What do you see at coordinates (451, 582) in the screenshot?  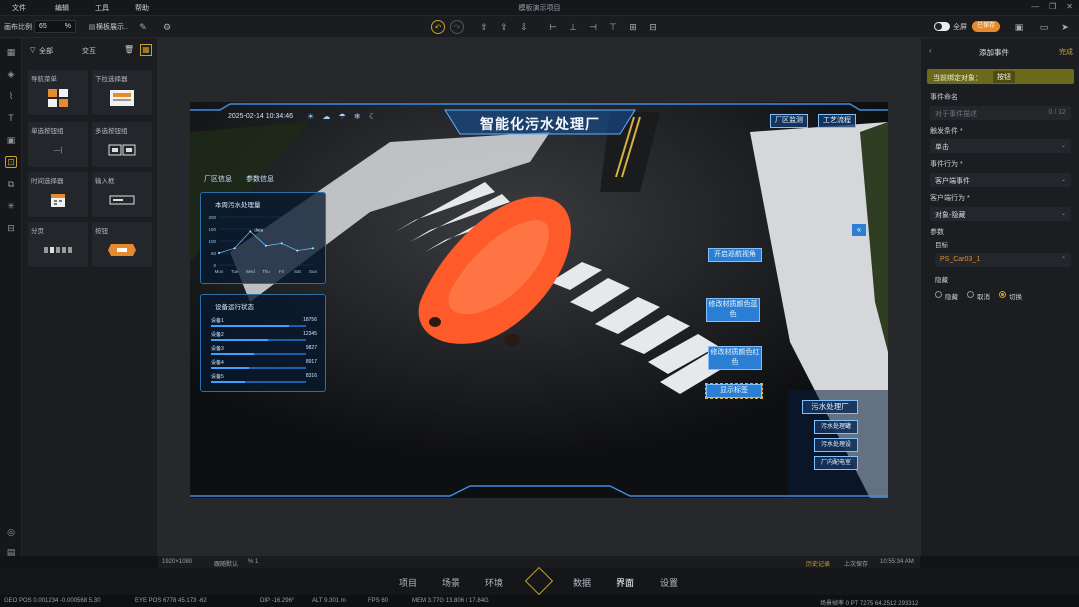 I see `nav-scene: 场景` at bounding box center [451, 582].